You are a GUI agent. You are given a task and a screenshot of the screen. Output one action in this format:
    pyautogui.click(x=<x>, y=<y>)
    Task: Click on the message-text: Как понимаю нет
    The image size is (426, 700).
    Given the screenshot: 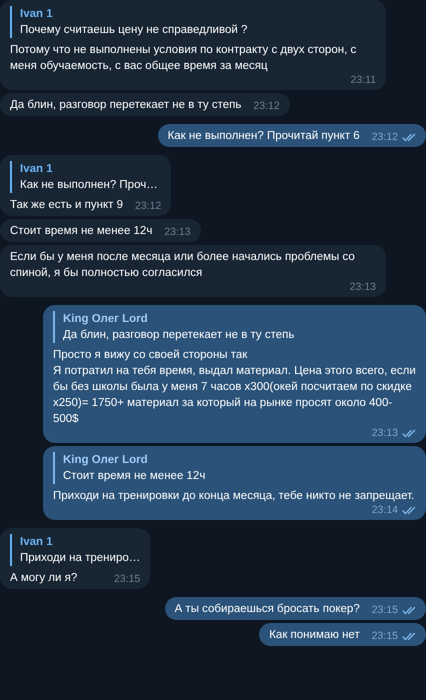 What is the action you would take?
    pyautogui.click(x=314, y=635)
    